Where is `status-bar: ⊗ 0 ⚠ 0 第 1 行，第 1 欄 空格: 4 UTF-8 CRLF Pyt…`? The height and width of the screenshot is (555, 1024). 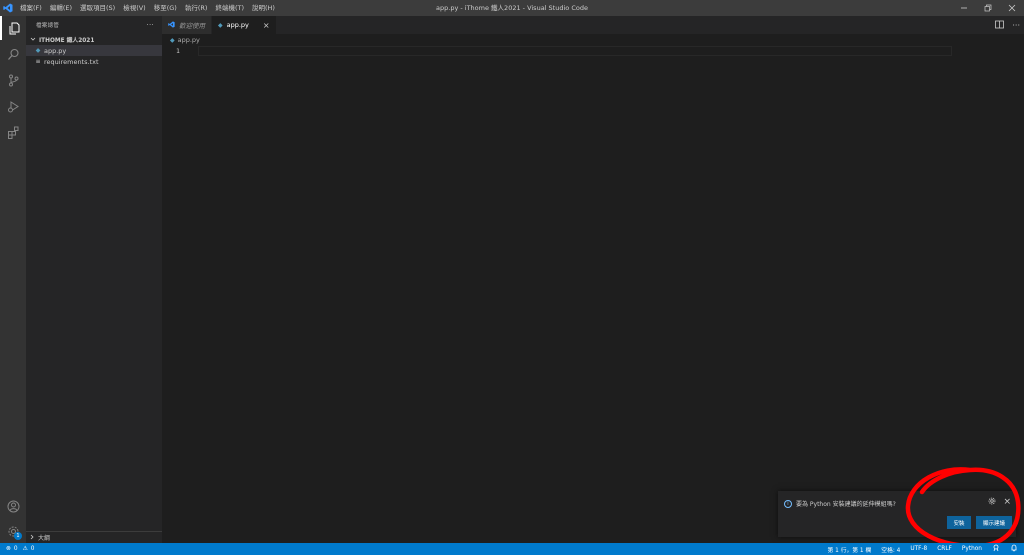
status-bar: ⊗ 0 ⚠ 0 第 1 行，第 1 欄 空格: 4 UTF-8 CRLF Pyt… is located at coordinates (512, 549).